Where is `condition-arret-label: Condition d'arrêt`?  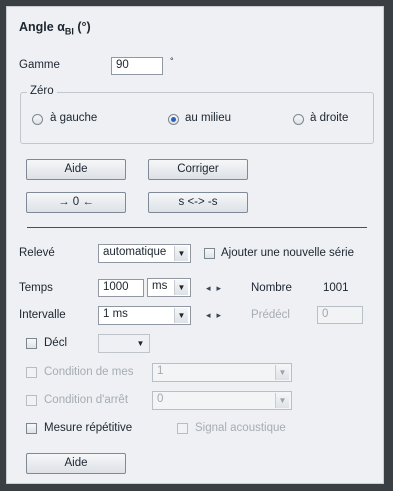
condition-arret-label: Condition d'arrêt is located at coordinates (86, 400).